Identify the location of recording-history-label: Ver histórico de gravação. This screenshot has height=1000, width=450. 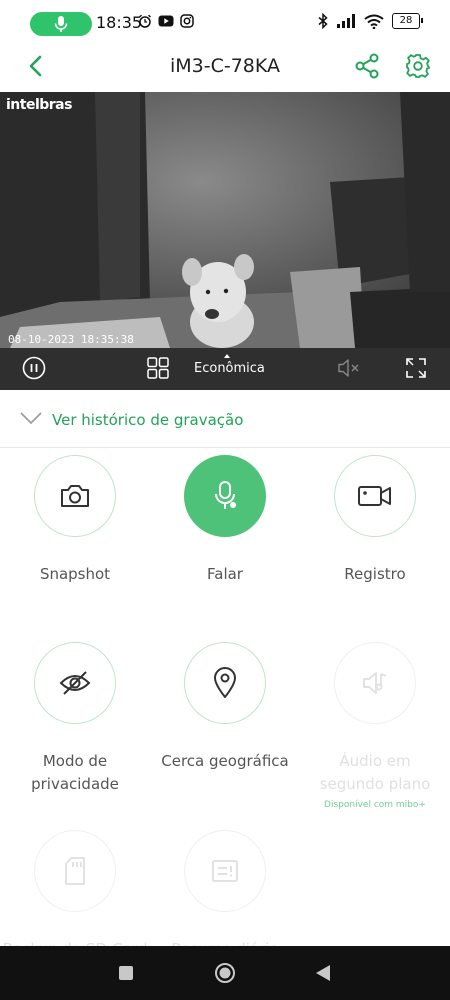
(148, 420).